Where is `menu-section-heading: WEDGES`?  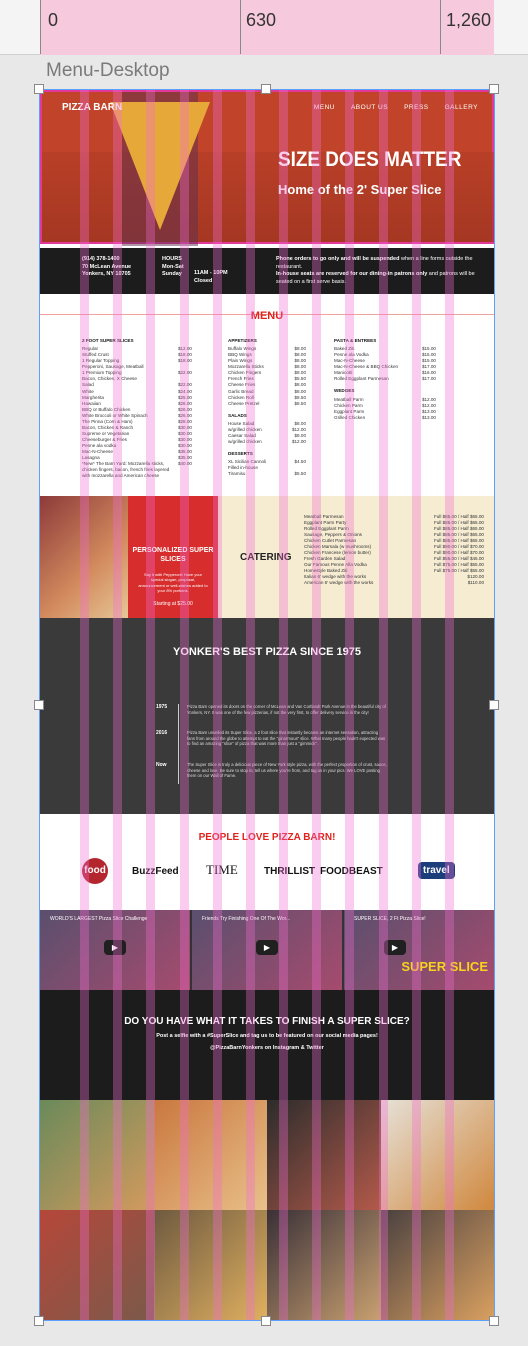
menu-section-heading: WEDGES is located at coordinates (344, 391).